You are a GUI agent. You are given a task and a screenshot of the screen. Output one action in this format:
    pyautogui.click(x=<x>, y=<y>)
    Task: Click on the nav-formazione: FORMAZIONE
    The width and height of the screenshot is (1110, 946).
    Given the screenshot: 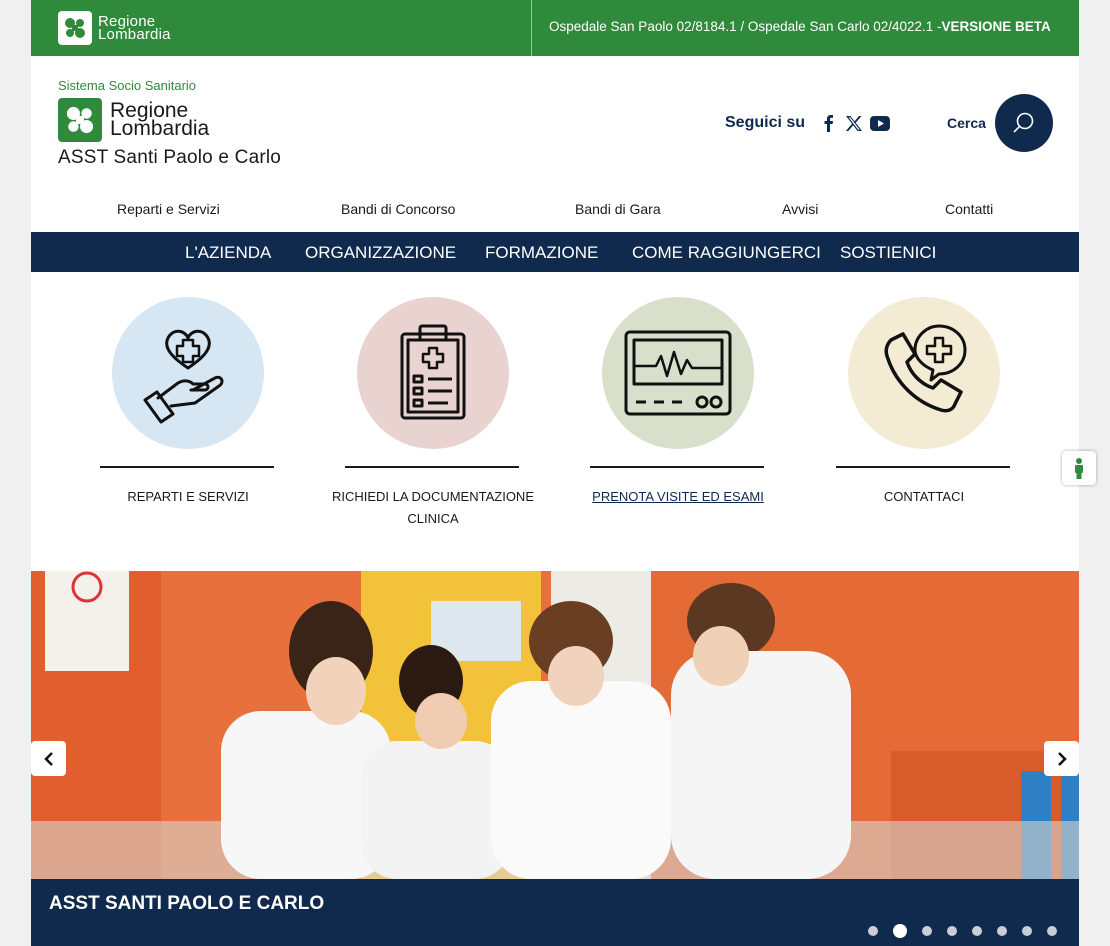 What is the action you would take?
    pyautogui.click(x=541, y=253)
    